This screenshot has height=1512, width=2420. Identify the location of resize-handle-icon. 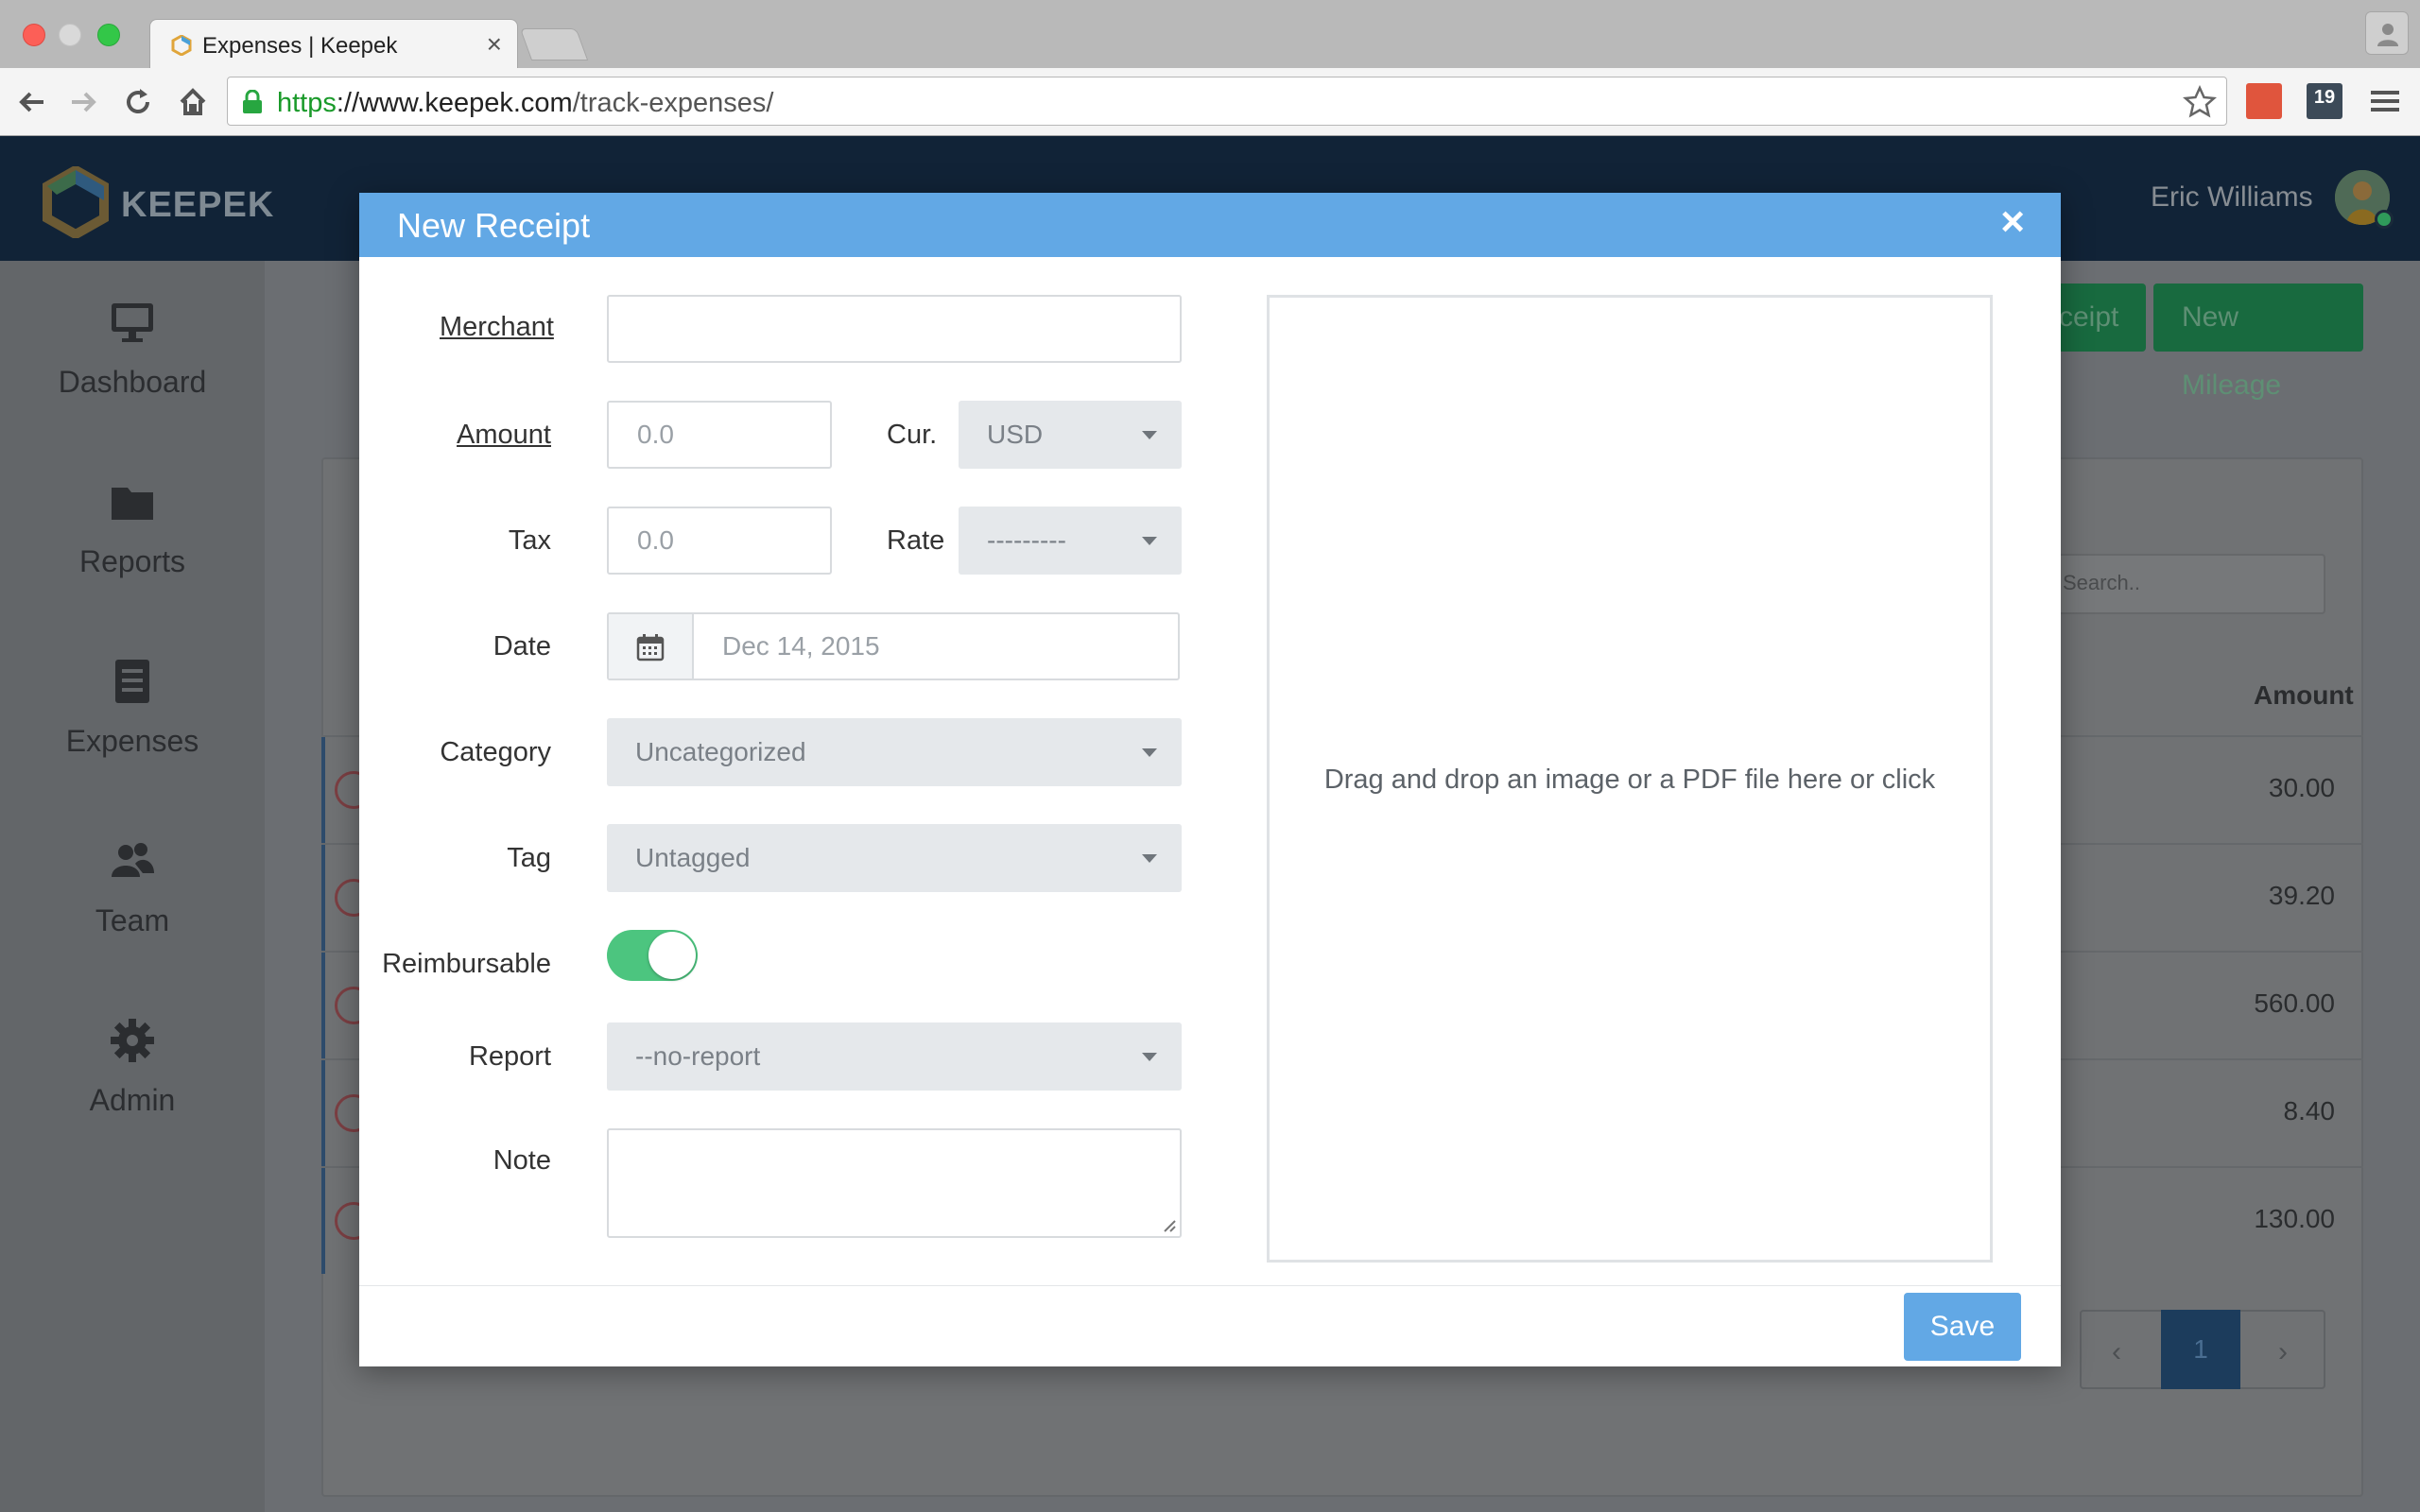
(1168, 1224).